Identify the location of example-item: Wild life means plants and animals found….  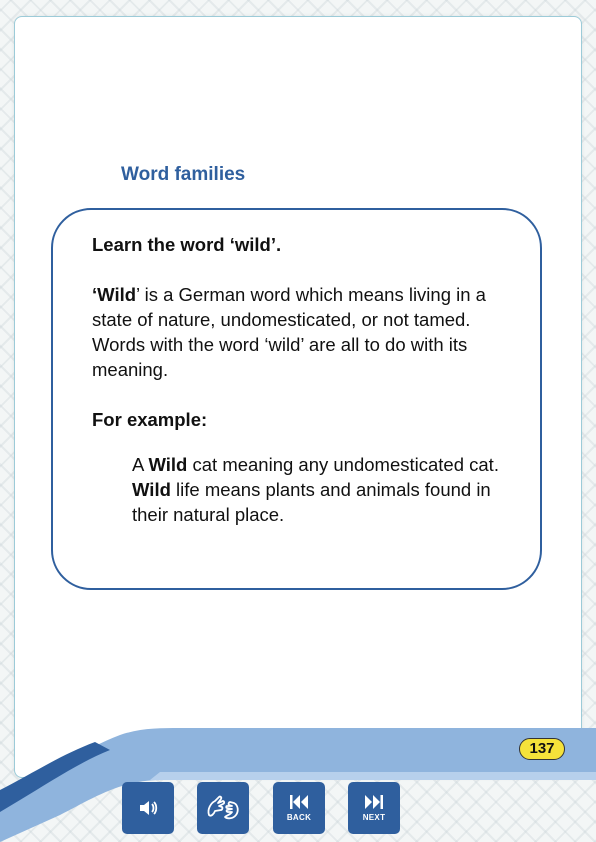
(322, 502).